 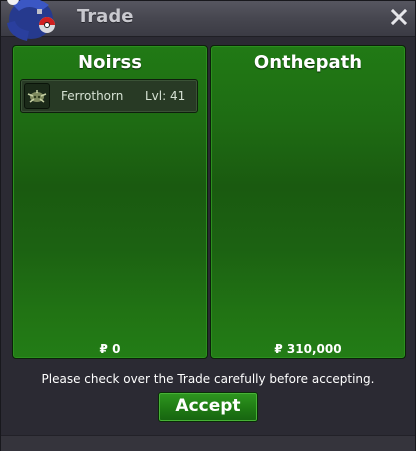 I want to click on item-level: Lvl: 41, so click(x=165, y=96).